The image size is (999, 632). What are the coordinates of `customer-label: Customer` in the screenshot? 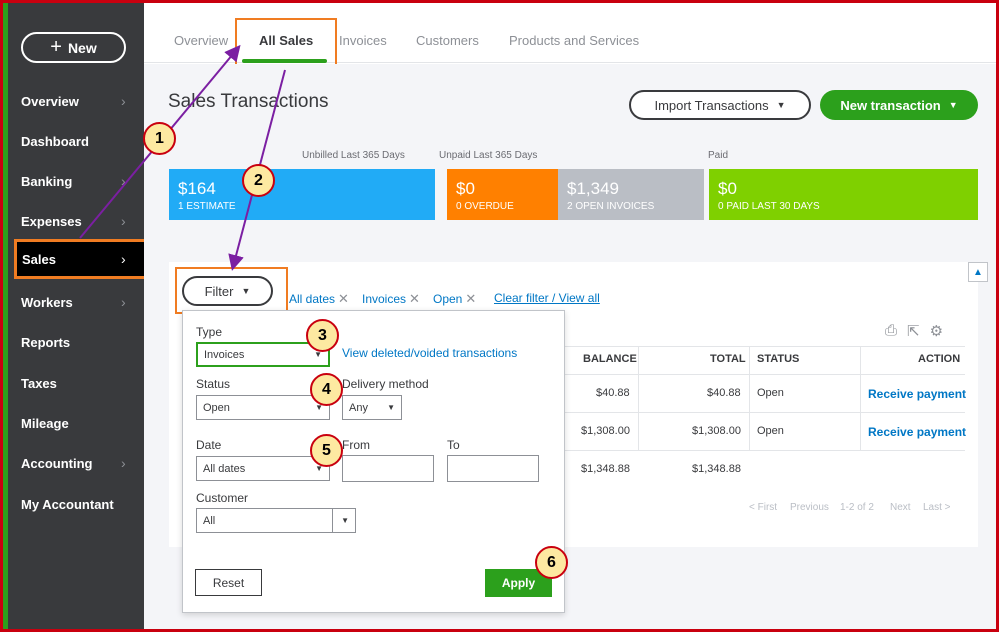 It's located at (222, 498).